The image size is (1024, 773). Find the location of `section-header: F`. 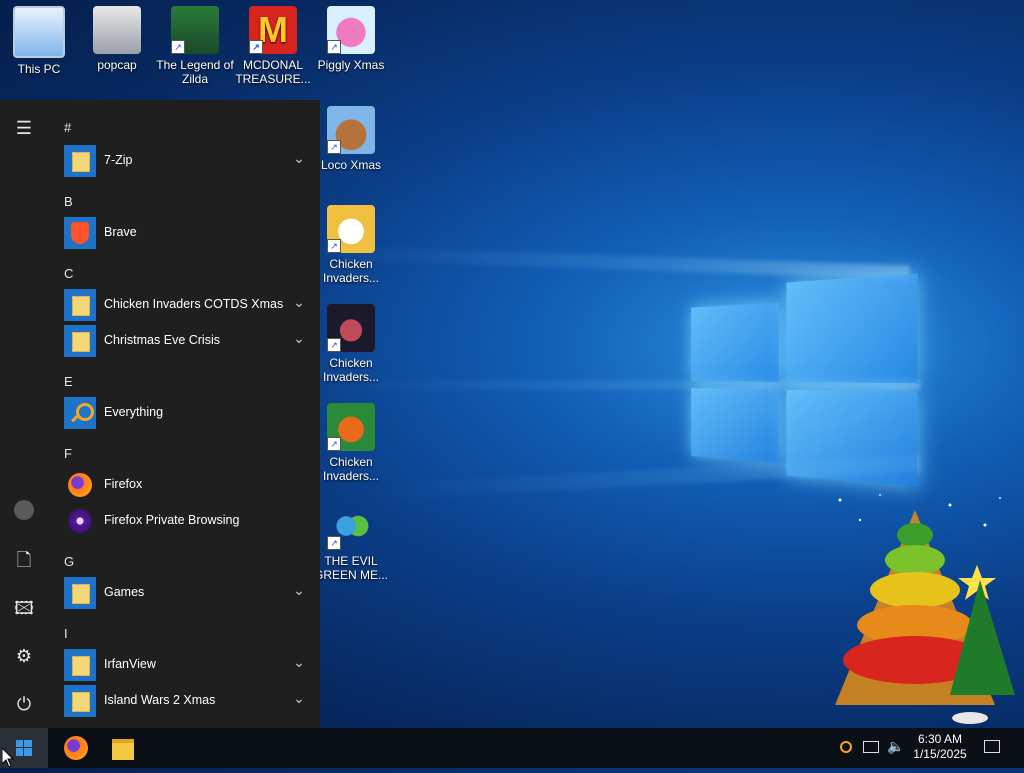

section-header: F is located at coordinates (68, 453).